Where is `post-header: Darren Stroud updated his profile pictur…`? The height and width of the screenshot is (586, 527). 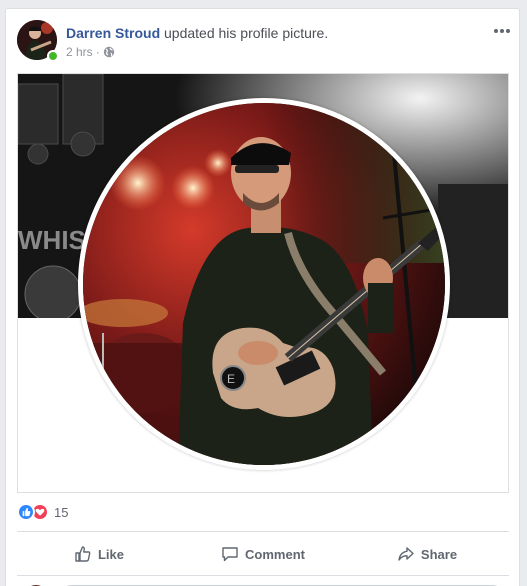
post-header: Darren Stroud updated his profile pictur… is located at coordinates (264, 42).